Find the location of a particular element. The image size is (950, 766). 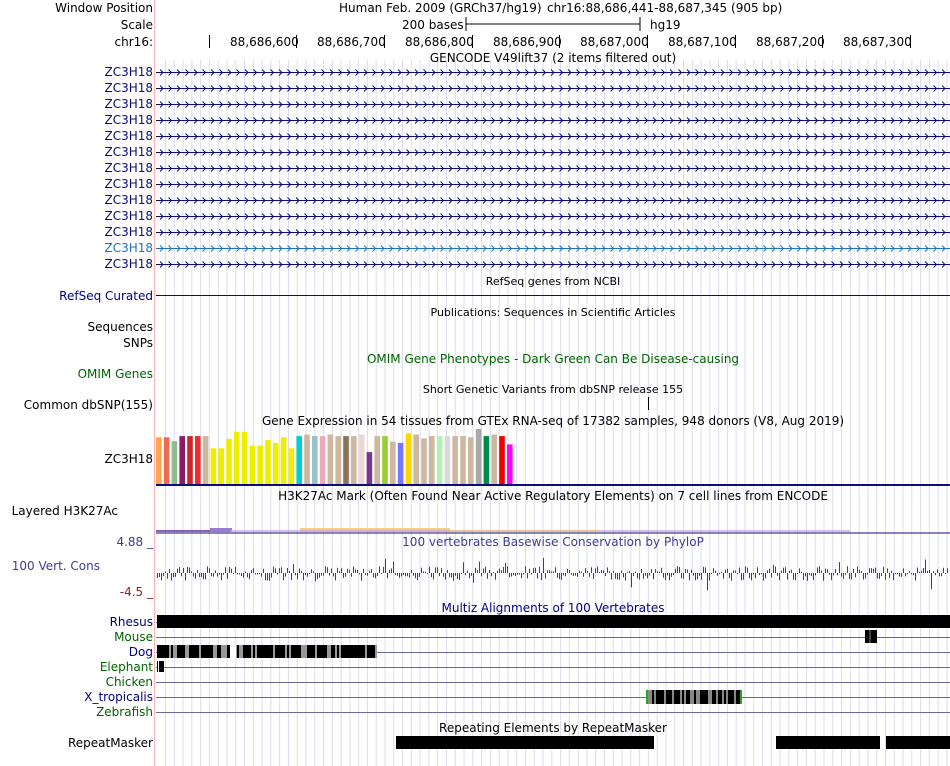

multiz-track-title: Multiz Alignments of 100 Vertebrates is located at coordinates (553, 608).